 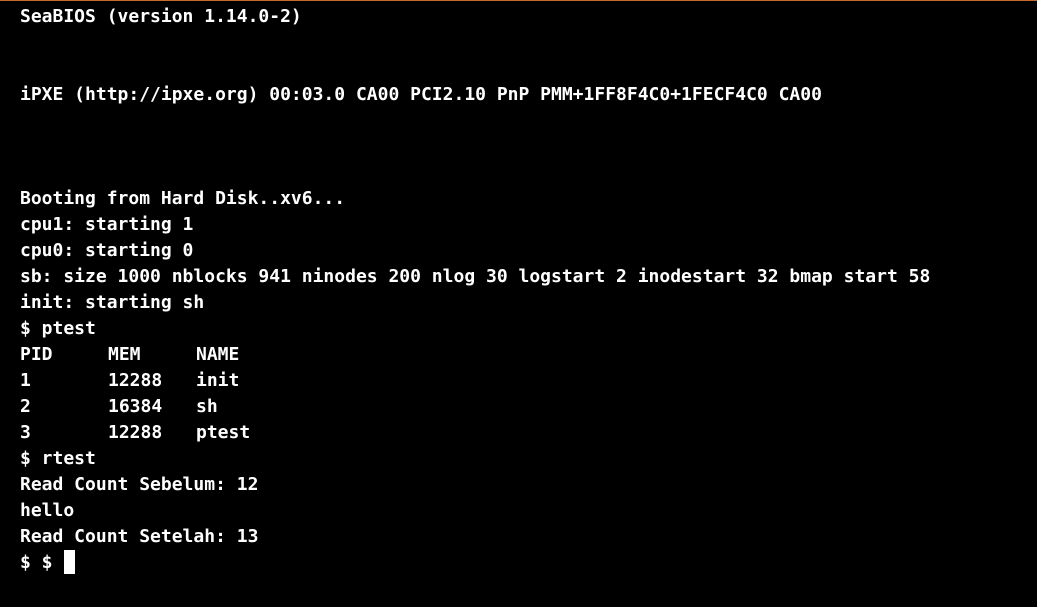 I want to click on read-count-after: Read Count Setelah: 13, so click(x=139, y=536).